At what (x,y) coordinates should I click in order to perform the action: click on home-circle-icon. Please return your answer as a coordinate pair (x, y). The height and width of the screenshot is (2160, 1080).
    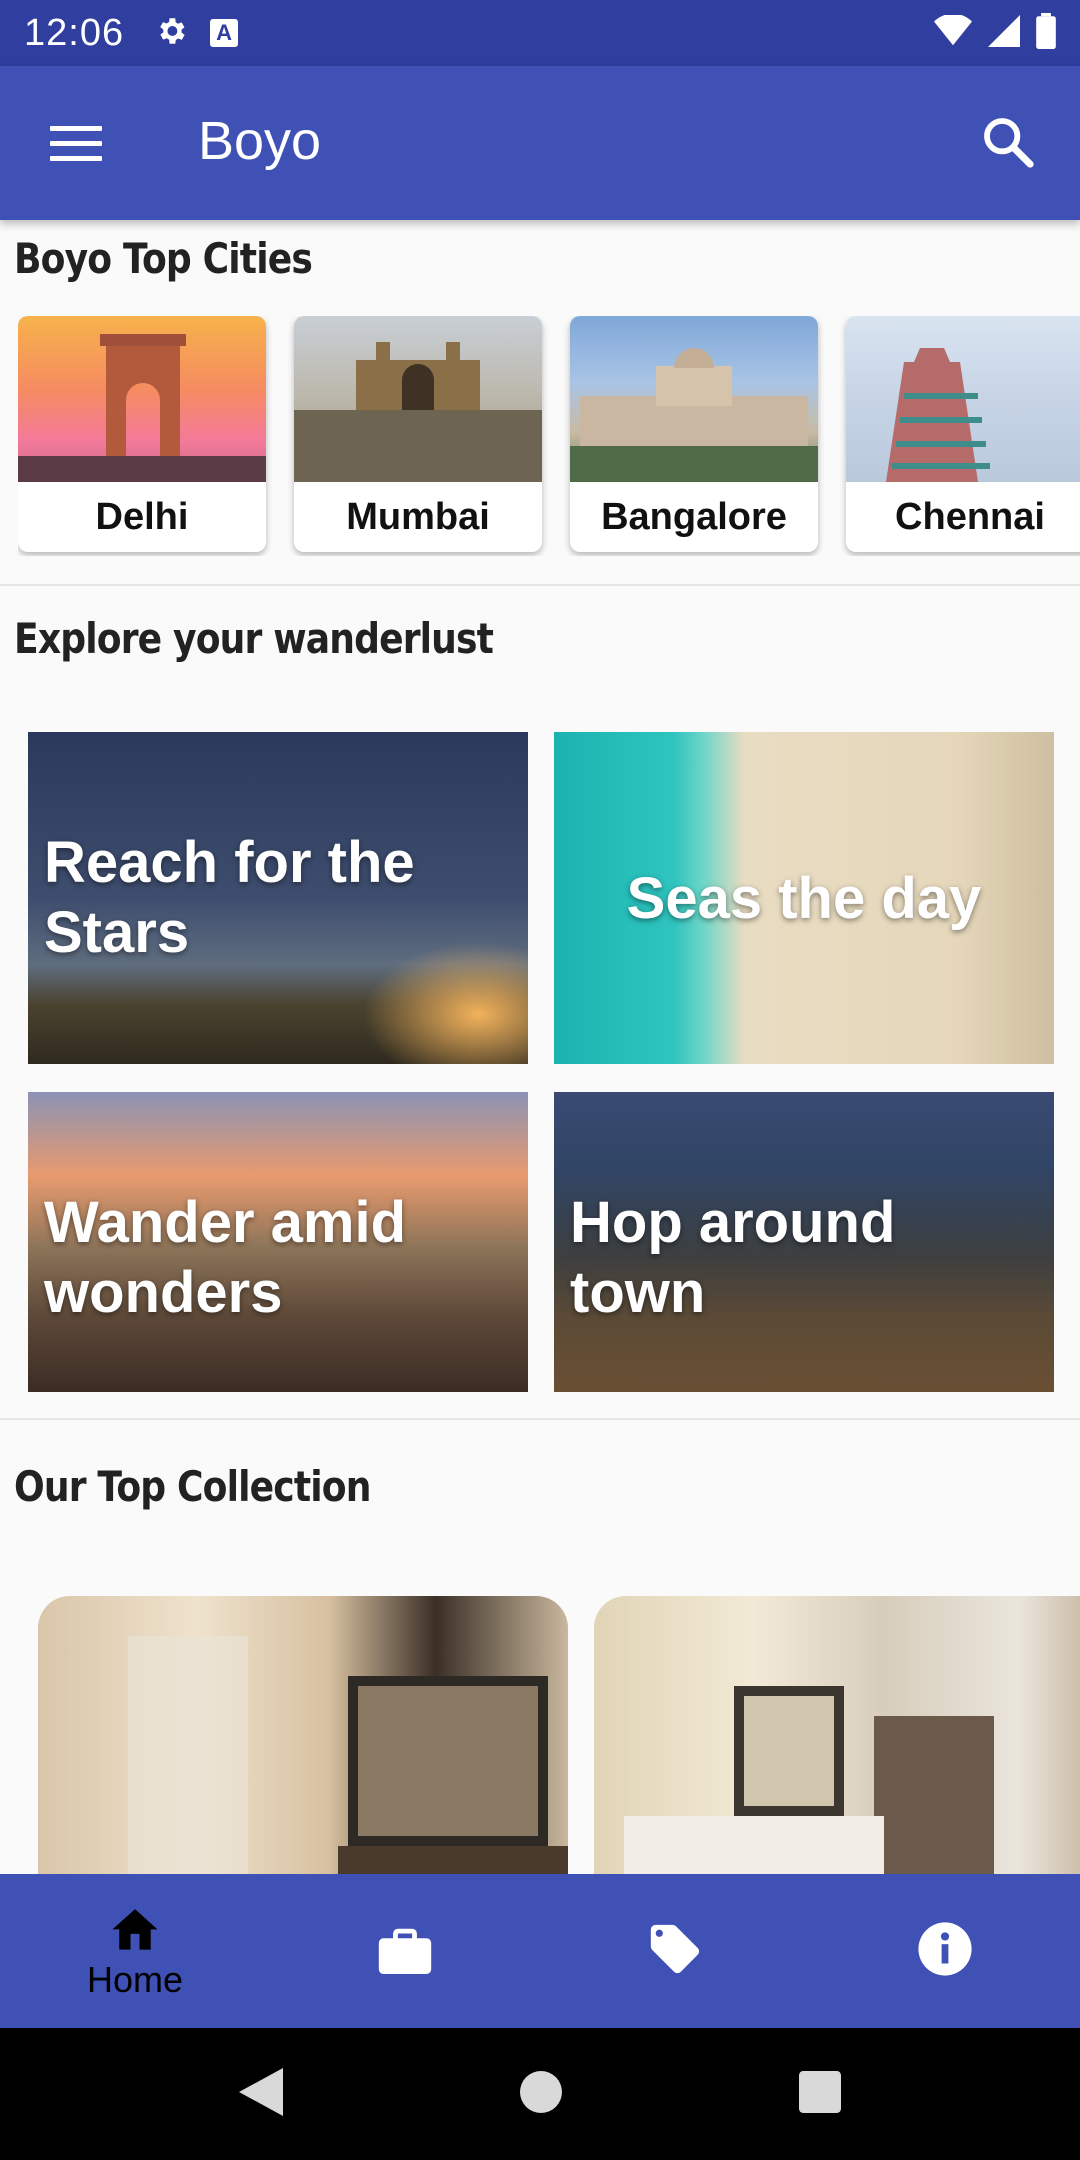
    Looking at the image, I should click on (540, 2094).